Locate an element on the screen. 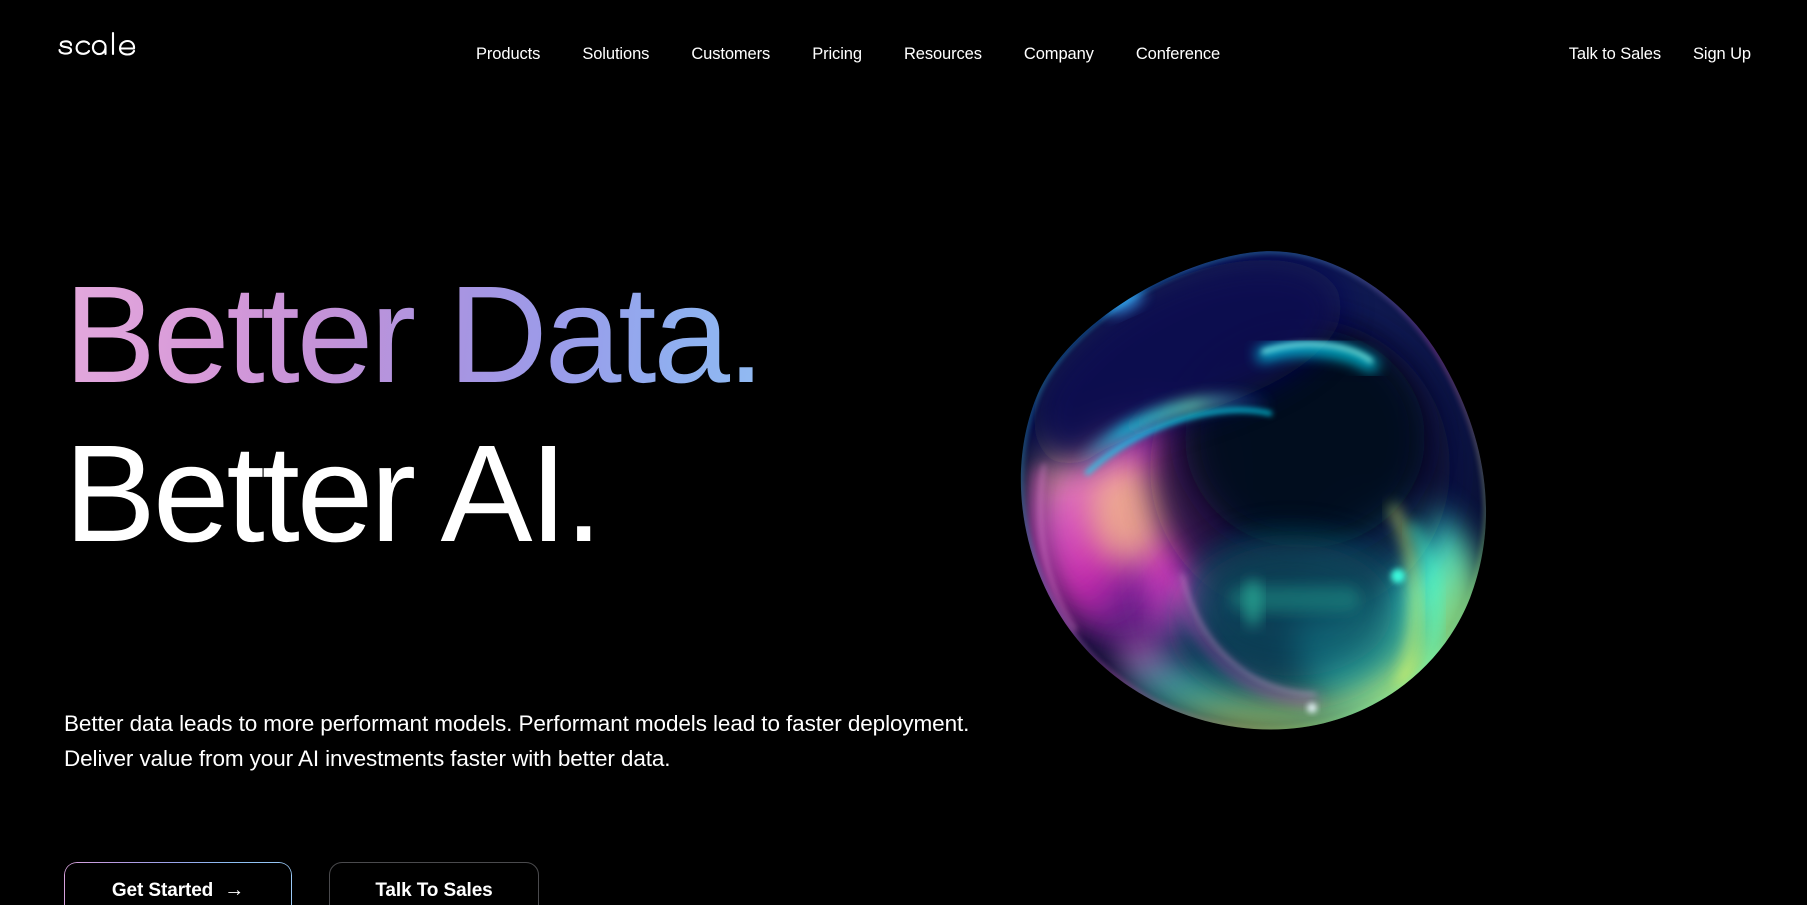 The height and width of the screenshot is (905, 1807). header-actions: Talk to Sales Sign Up is located at coordinates (1652, 54).